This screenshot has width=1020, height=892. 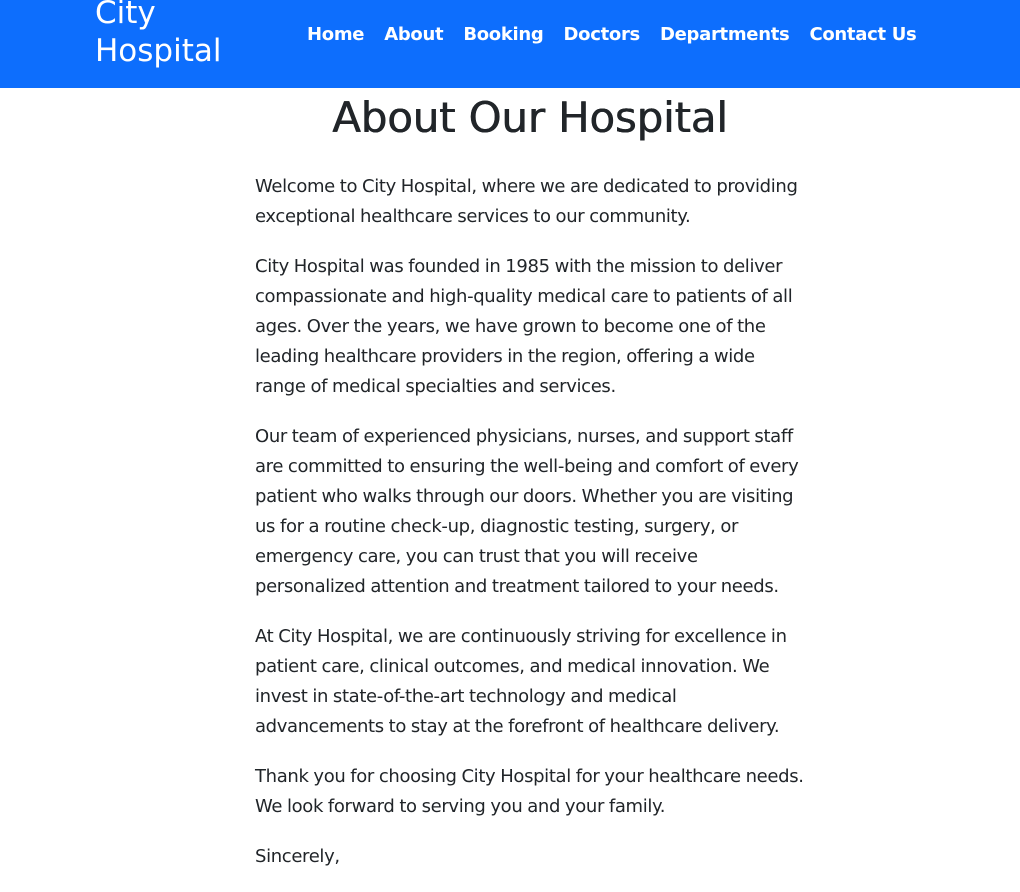 I want to click on nav-link-about: About, so click(x=413, y=35).